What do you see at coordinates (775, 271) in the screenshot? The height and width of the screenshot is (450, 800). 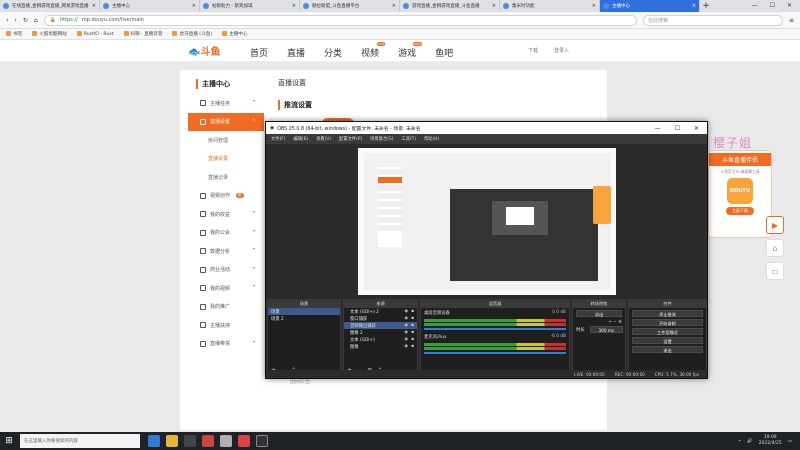 I see `screen-icon: ▭` at bounding box center [775, 271].